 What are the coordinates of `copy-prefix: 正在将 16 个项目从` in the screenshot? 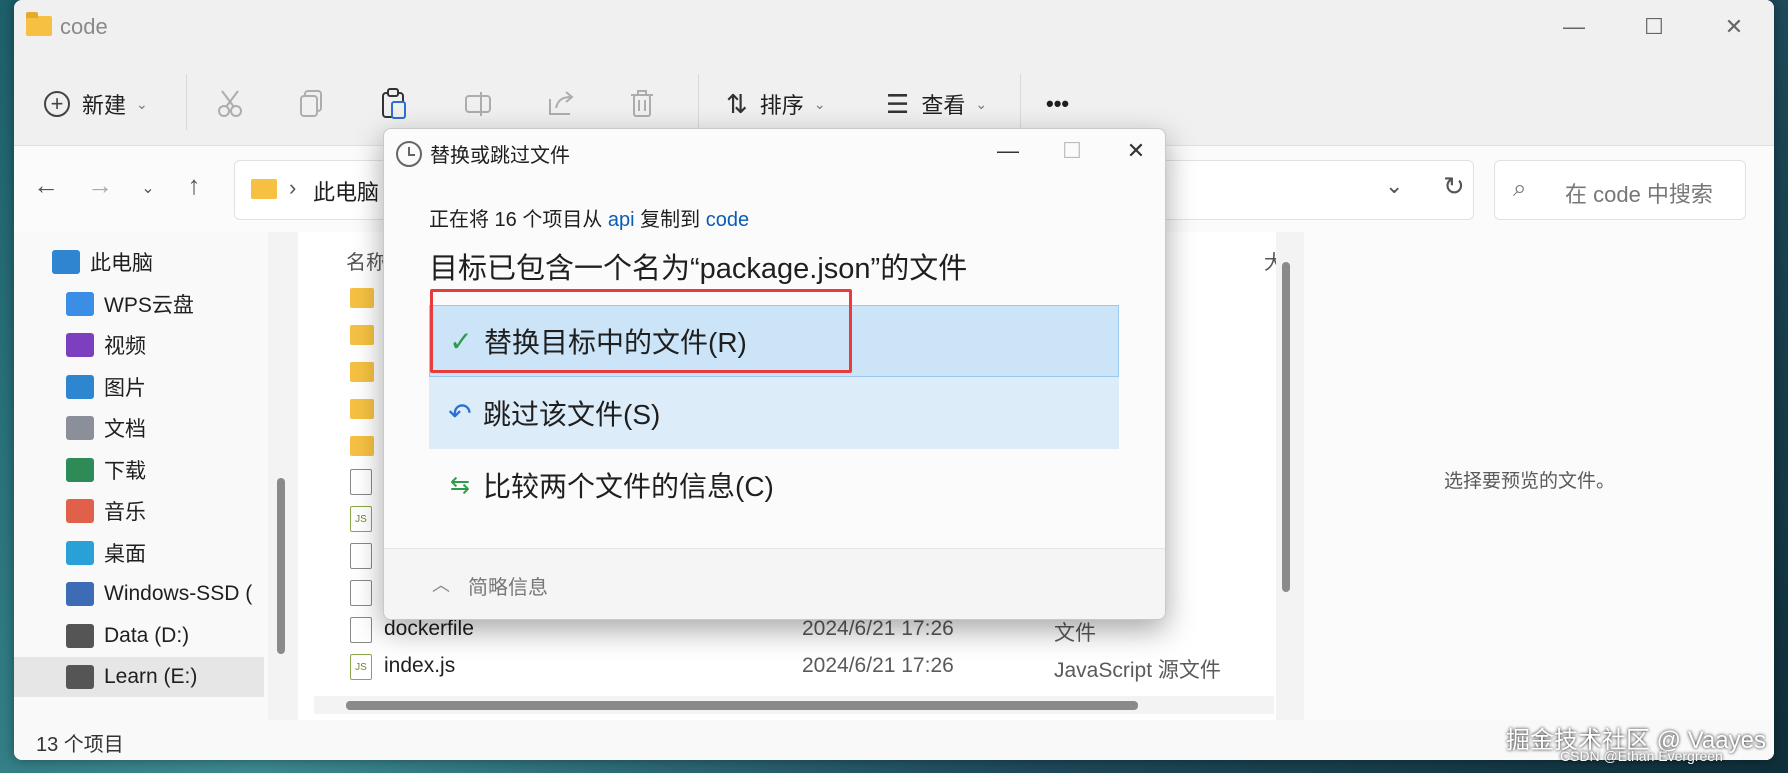 It's located at (518, 220).